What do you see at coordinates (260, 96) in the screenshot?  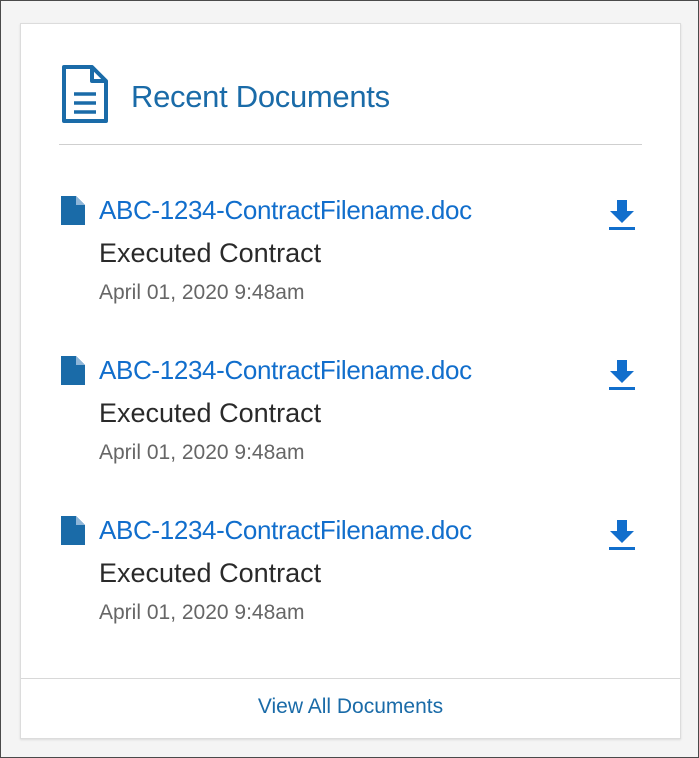 I see `page-title: Recent Documents` at bounding box center [260, 96].